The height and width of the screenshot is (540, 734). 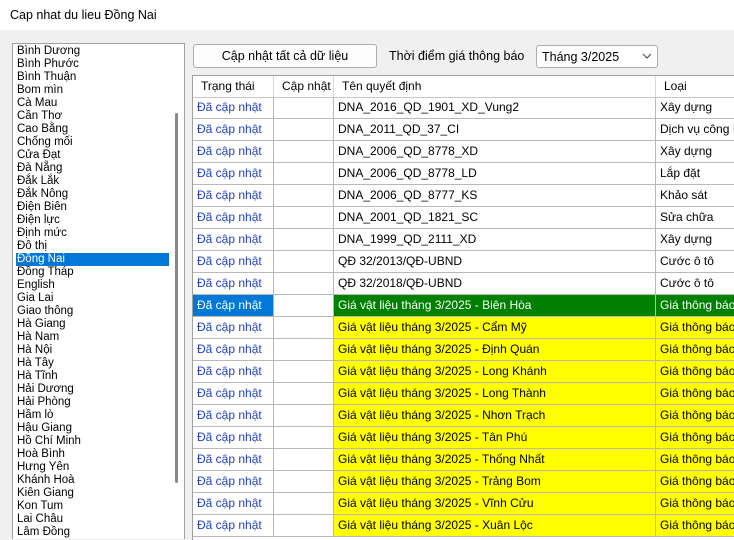 I want to click on name-cell: Giá vật liệu tháng 3/2025 - Biên Hòa, so click(x=495, y=306).